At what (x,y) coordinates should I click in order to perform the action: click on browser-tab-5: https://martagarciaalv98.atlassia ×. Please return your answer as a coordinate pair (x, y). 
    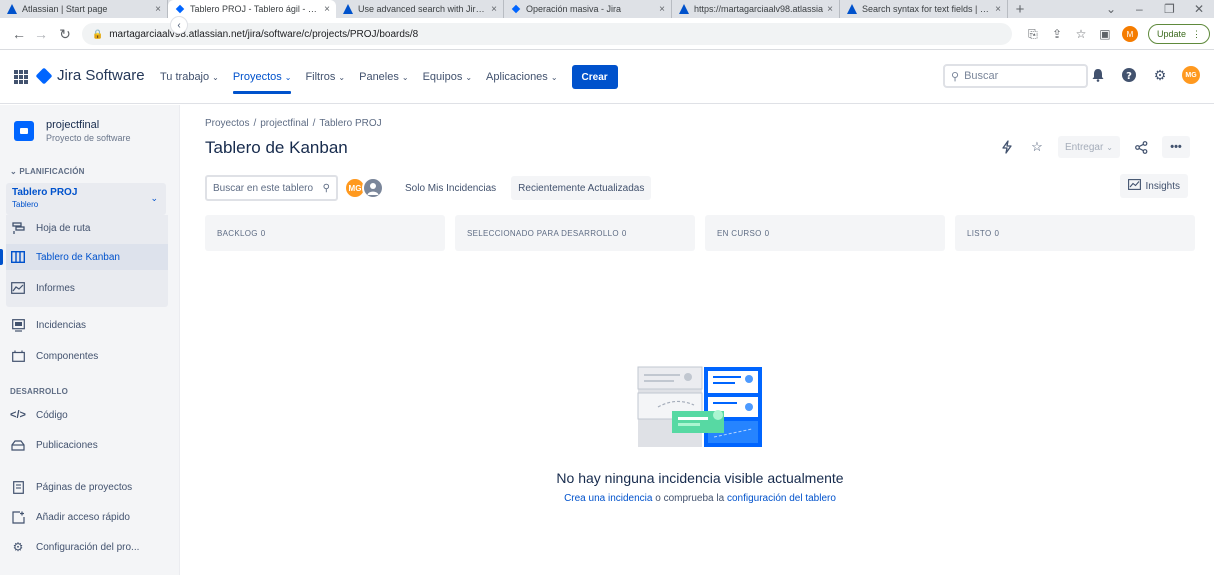
    Looking at the image, I should click on (756, 9).